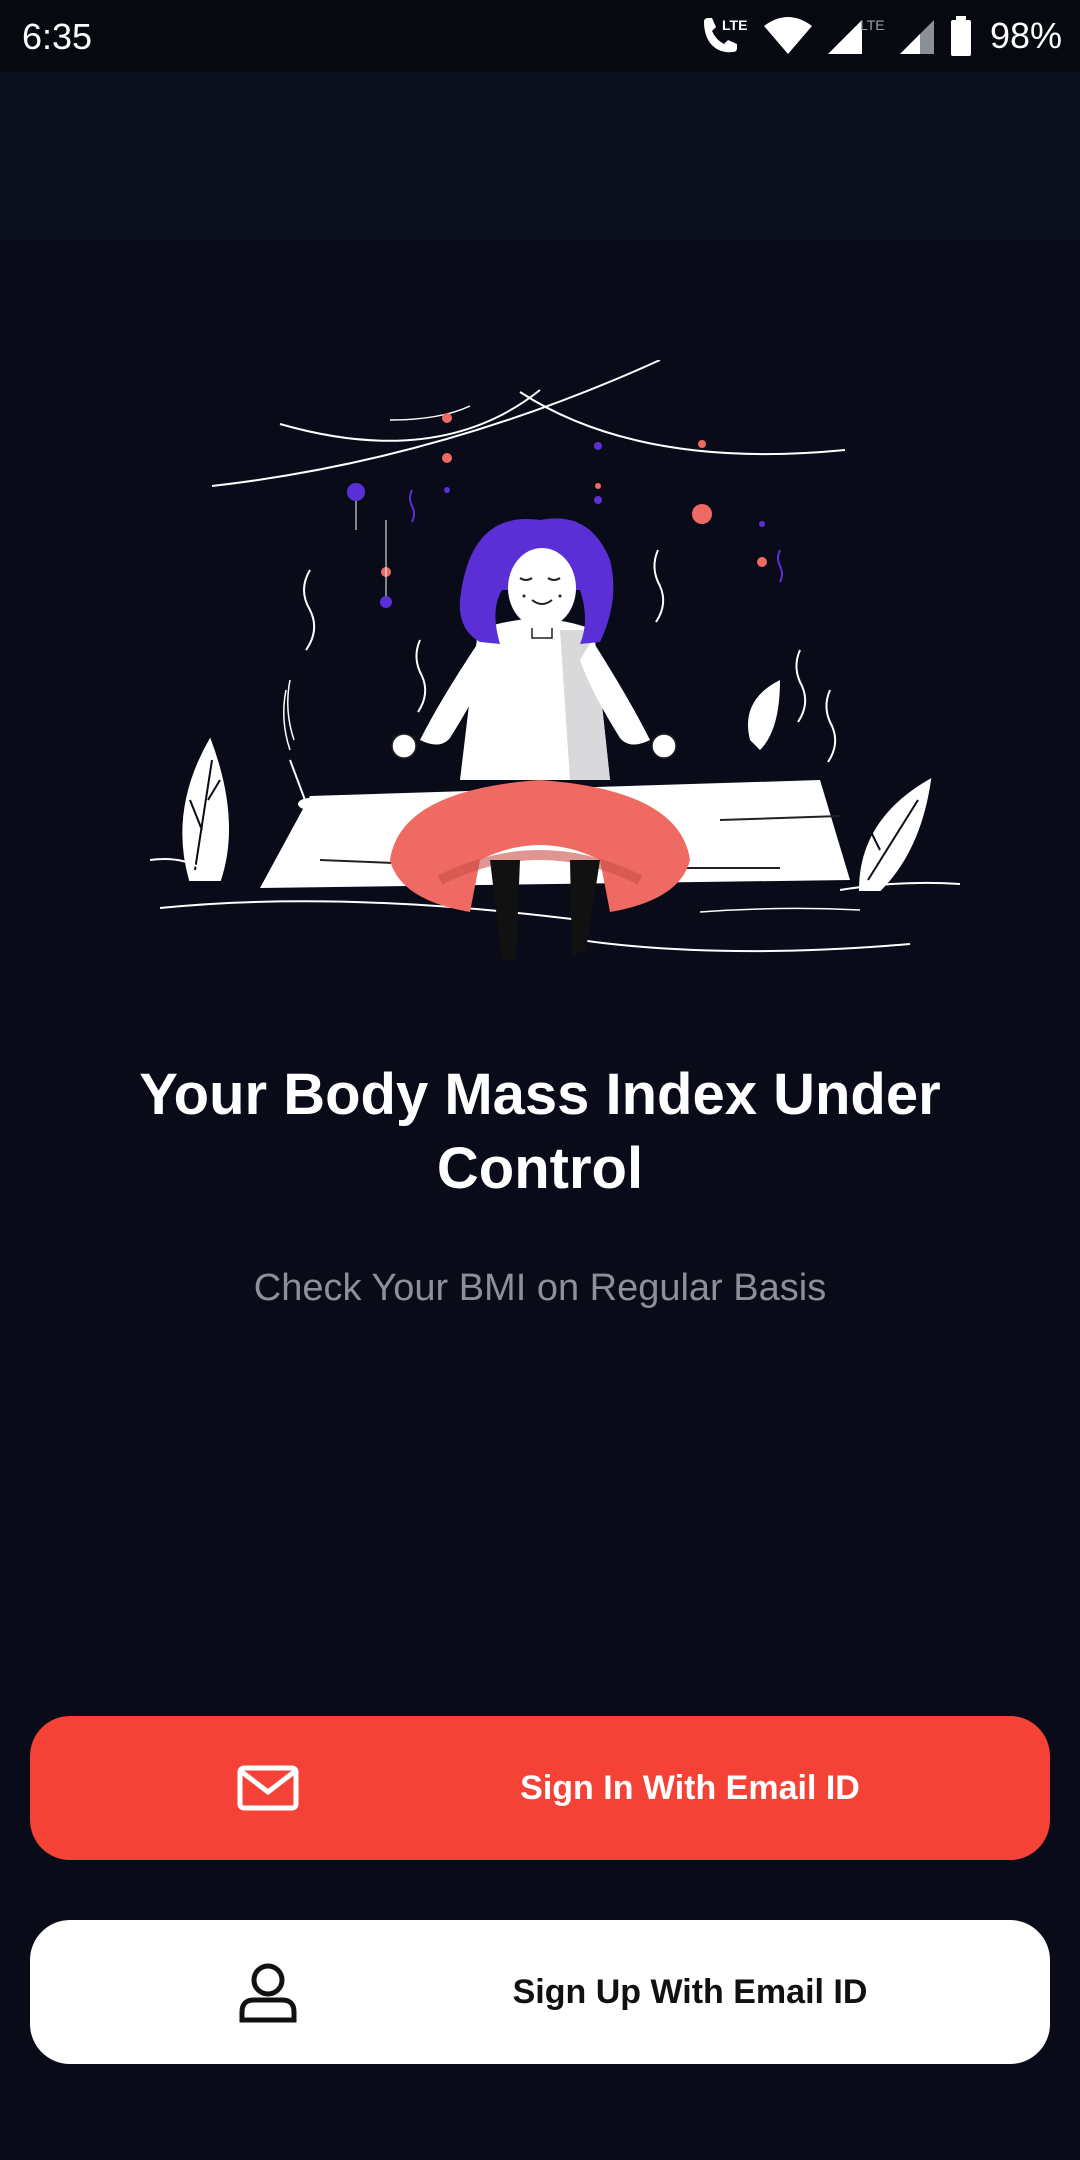 This screenshot has width=1080, height=2160. What do you see at coordinates (960, 36) in the screenshot?
I see `battery-icon` at bounding box center [960, 36].